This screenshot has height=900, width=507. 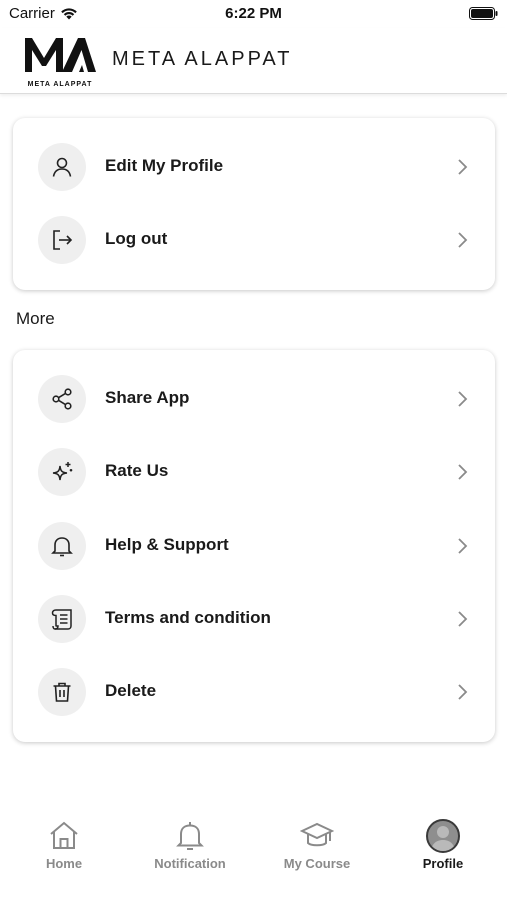 What do you see at coordinates (254, 399) in the screenshot?
I see `share-app-item: Share App` at bounding box center [254, 399].